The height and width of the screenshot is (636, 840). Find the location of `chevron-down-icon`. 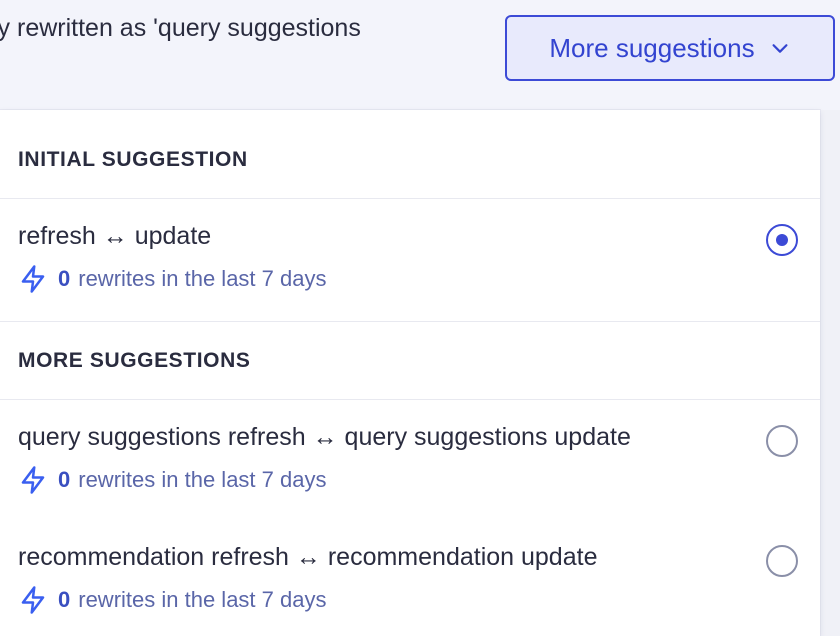

chevron-down-icon is located at coordinates (780, 48).